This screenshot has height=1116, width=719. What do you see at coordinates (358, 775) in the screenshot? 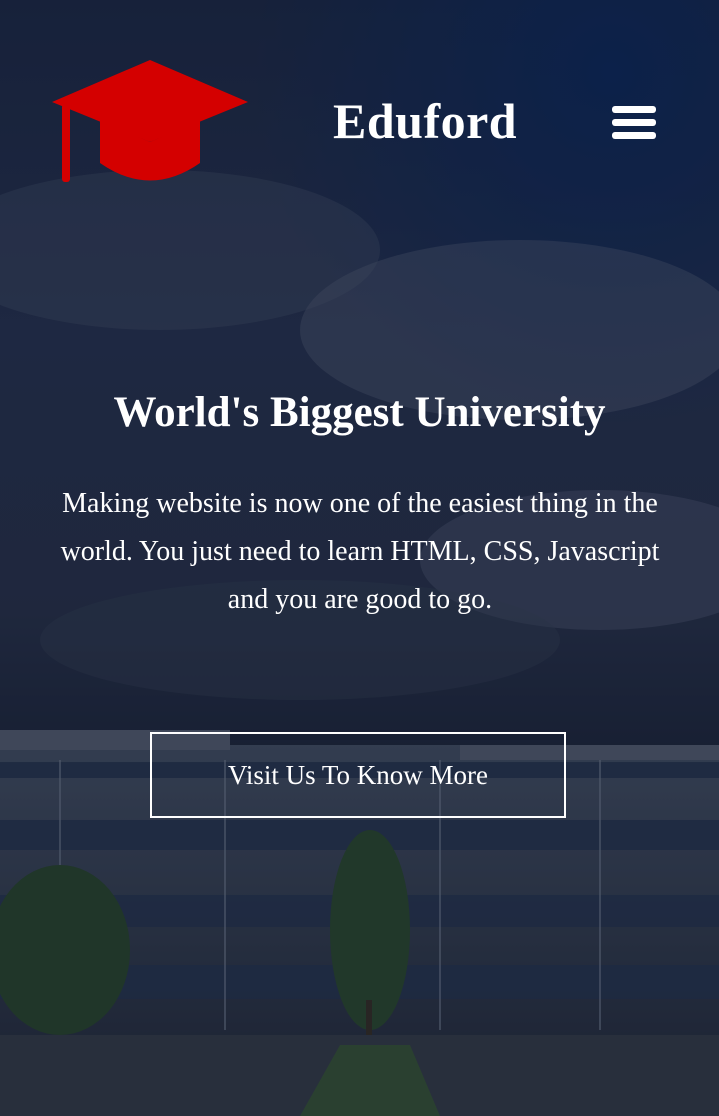
I see `visit-us-button: Visit Us To Know More` at bounding box center [358, 775].